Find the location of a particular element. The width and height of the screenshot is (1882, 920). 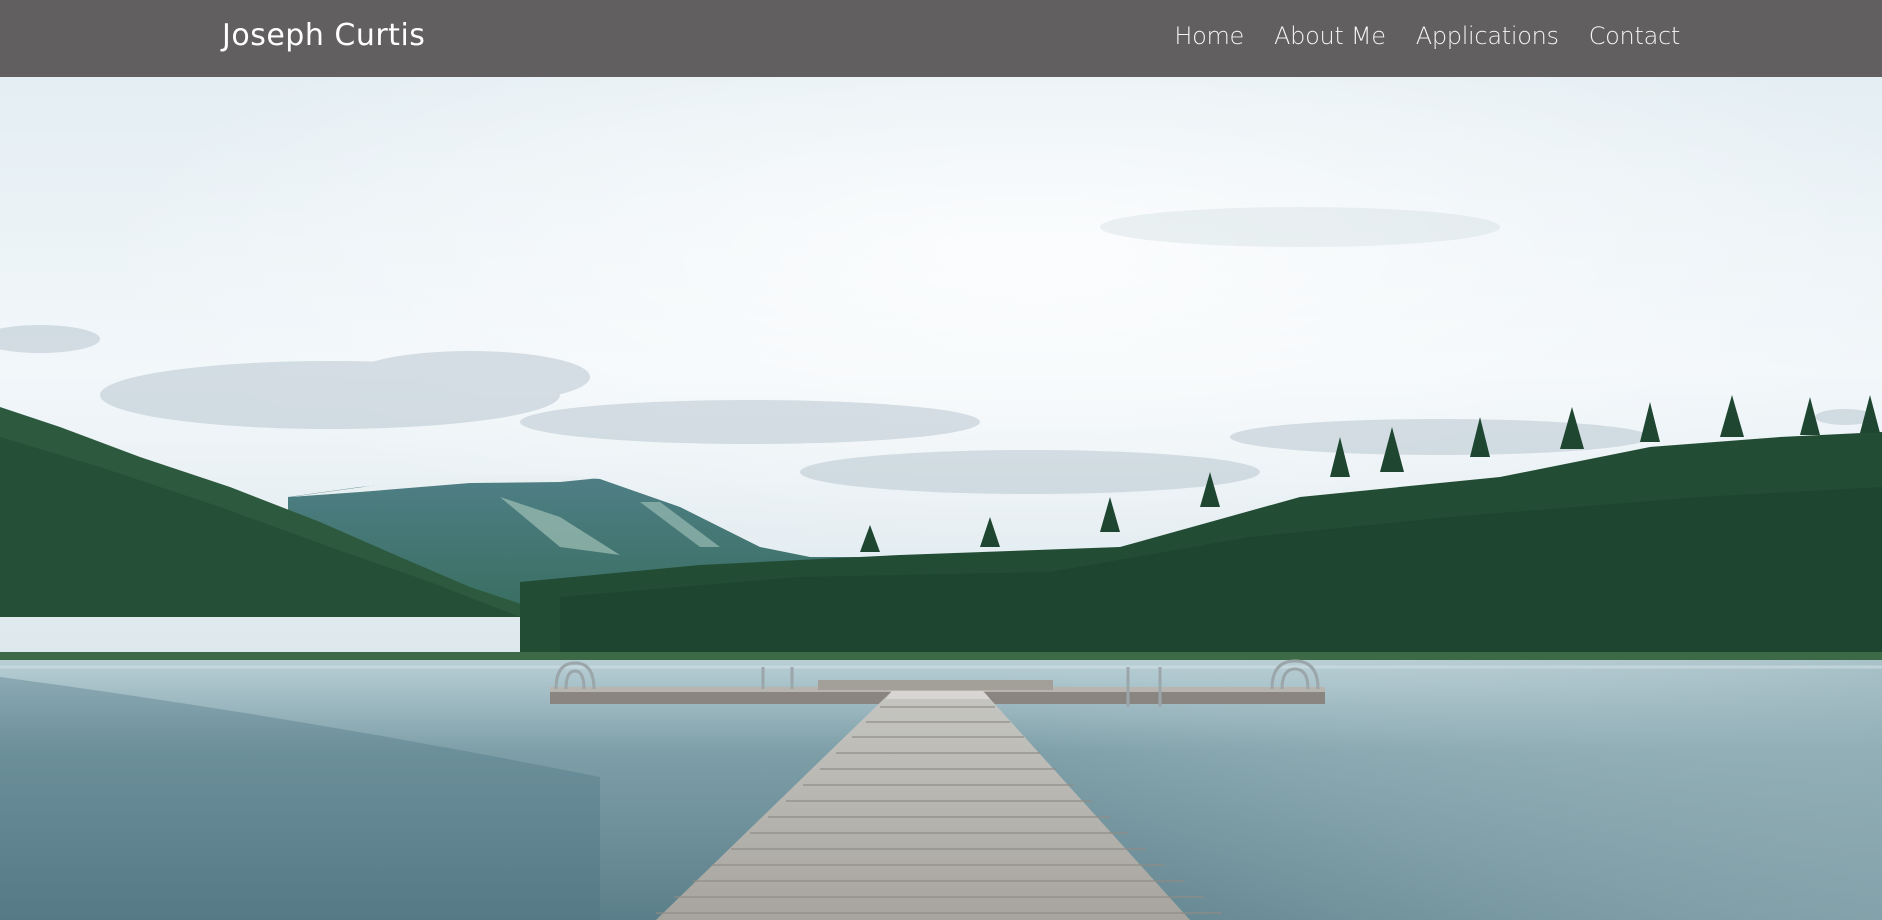

main-nav: Home About Me Applications Contact is located at coordinates (1427, 36).